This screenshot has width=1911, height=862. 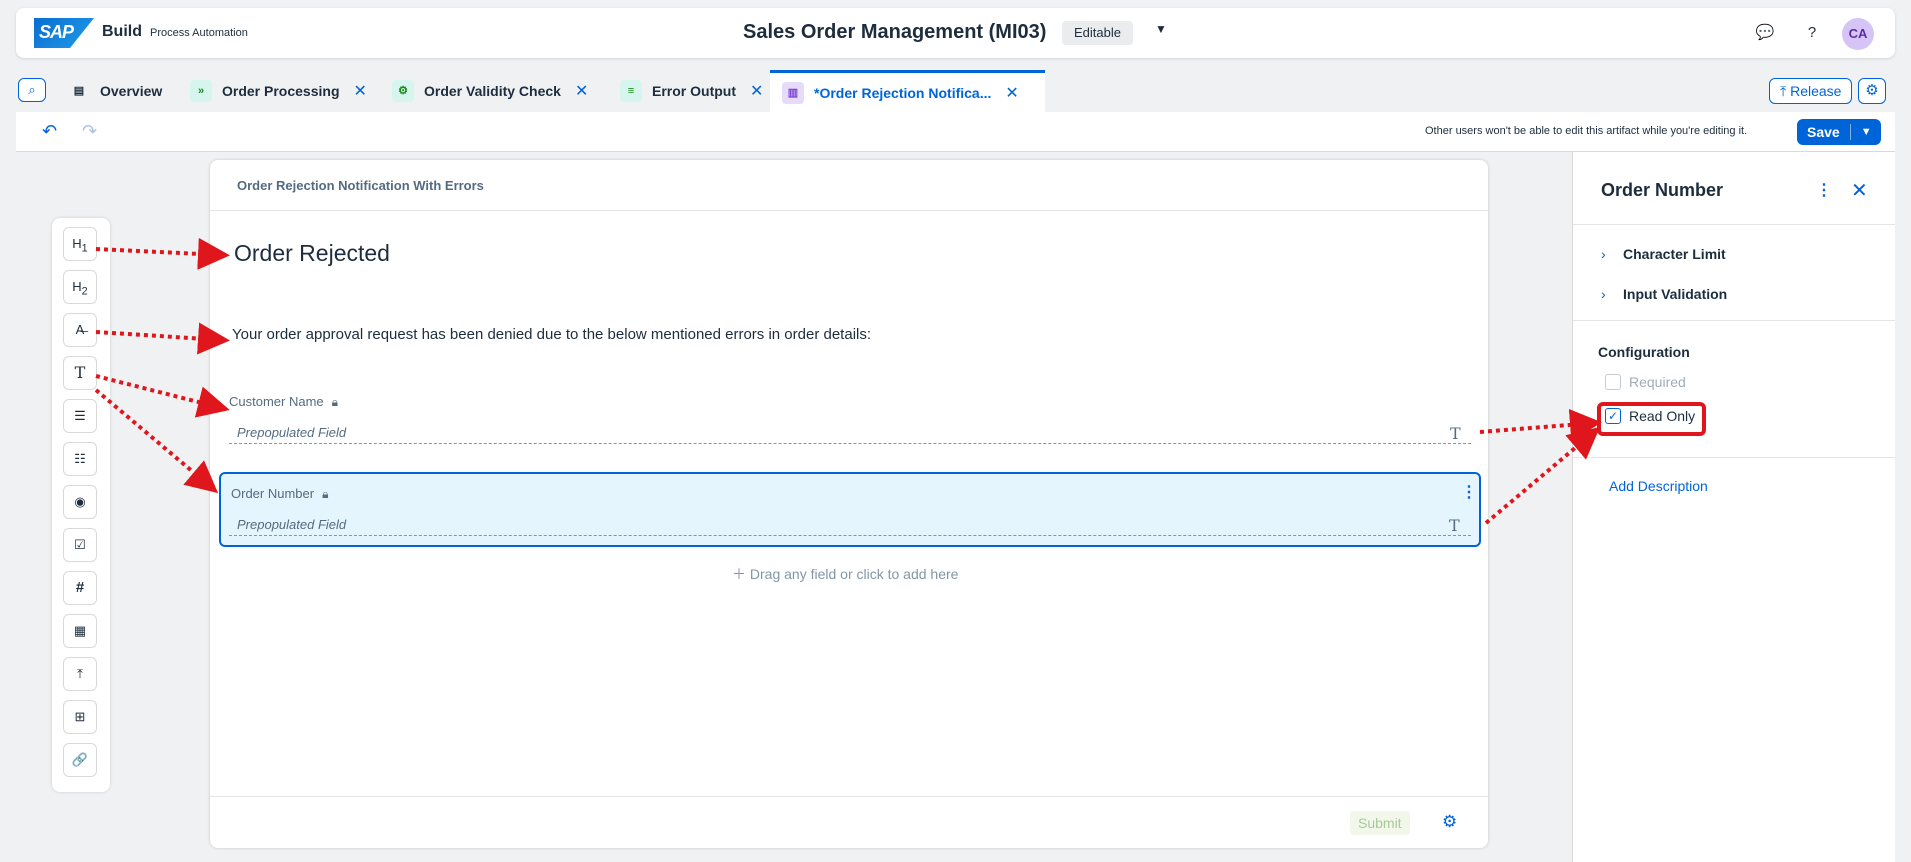 I want to click on heading2-icon: H2, so click(x=80, y=287).